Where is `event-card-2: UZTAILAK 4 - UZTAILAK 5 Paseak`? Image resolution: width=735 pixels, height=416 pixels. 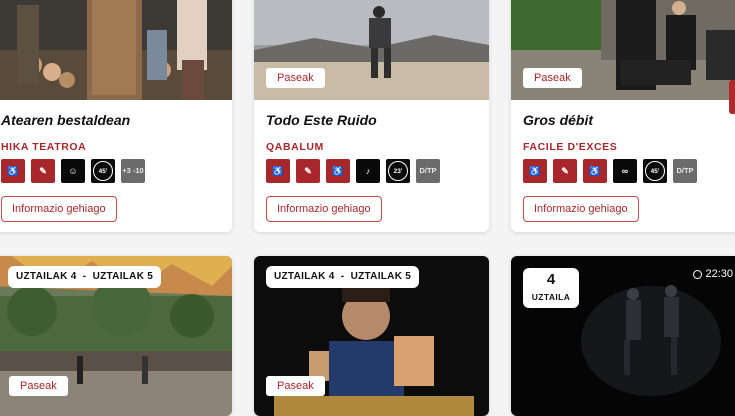
event-card-2: UZTAILAK 4 - UZTAILAK 5 Paseak is located at coordinates (371, 336).